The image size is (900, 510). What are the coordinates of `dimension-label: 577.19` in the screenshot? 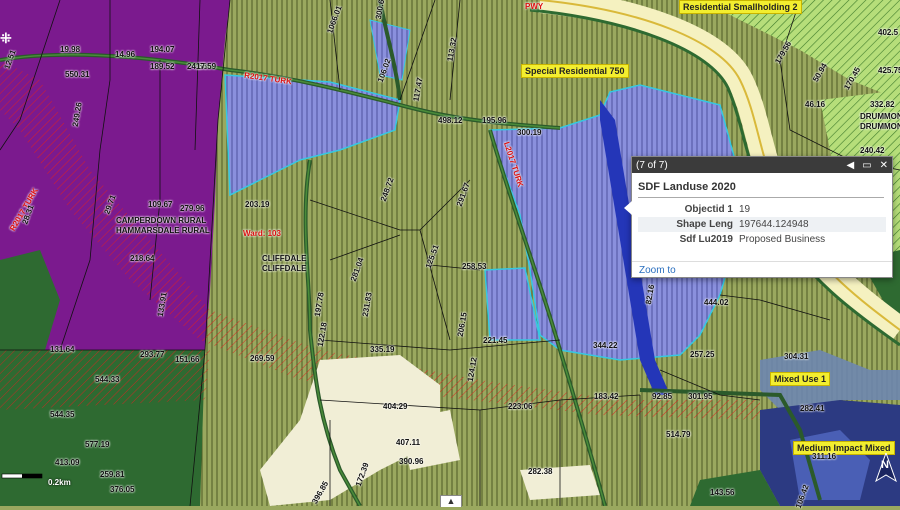 It's located at (97, 444).